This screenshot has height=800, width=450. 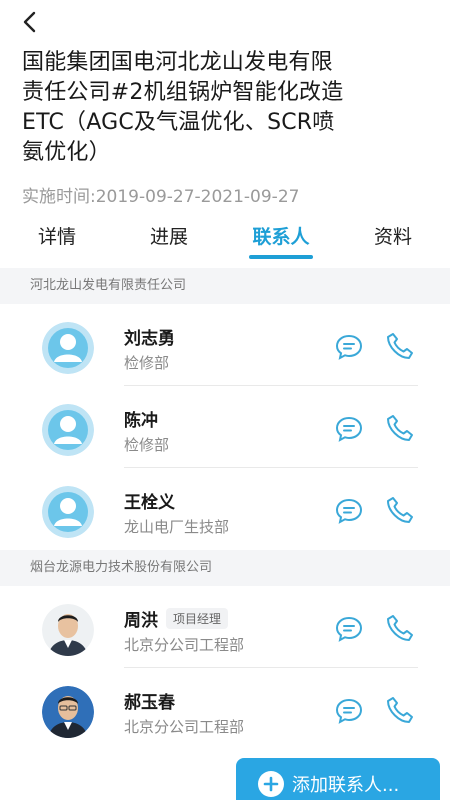 I want to click on contact-name: 王栓义, so click(x=149, y=503).